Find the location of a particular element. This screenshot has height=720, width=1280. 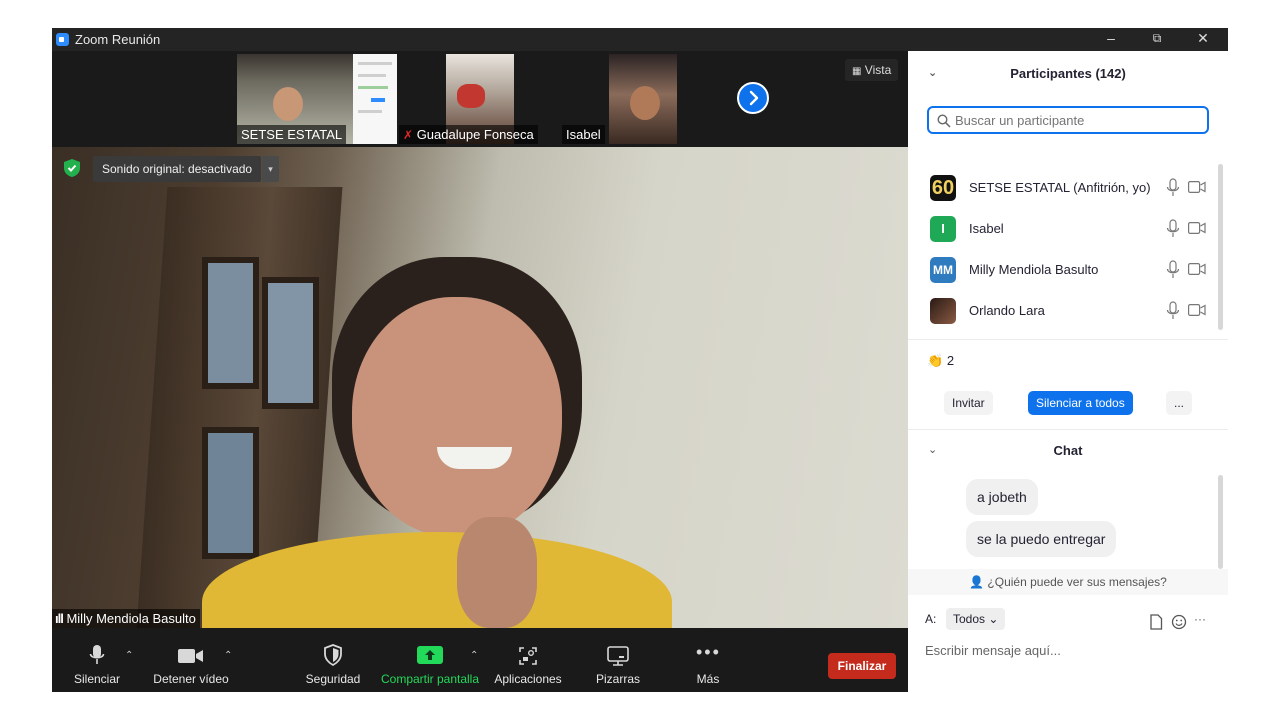

person-hat is located at coordinates (471, 96).